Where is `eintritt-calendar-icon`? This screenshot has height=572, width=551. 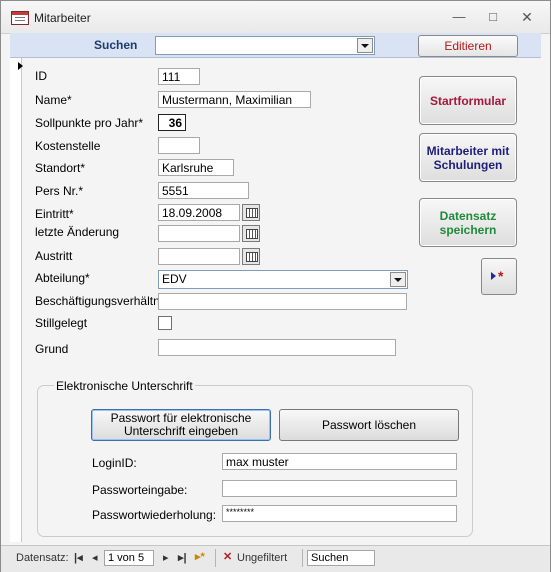 eintritt-calendar-icon is located at coordinates (251, 212).